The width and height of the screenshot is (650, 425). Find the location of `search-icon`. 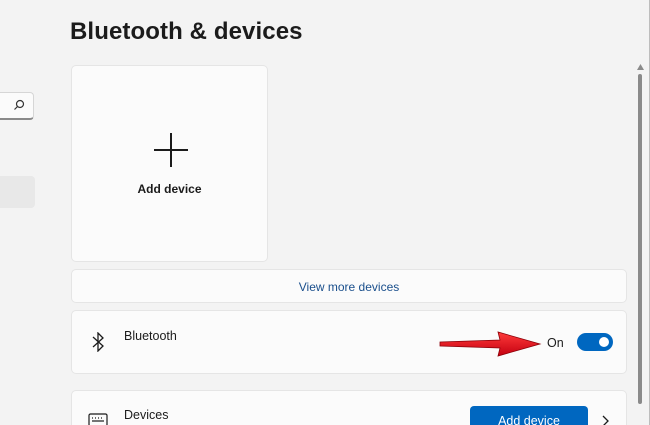

search-icon is located at coordinates (19, 104).